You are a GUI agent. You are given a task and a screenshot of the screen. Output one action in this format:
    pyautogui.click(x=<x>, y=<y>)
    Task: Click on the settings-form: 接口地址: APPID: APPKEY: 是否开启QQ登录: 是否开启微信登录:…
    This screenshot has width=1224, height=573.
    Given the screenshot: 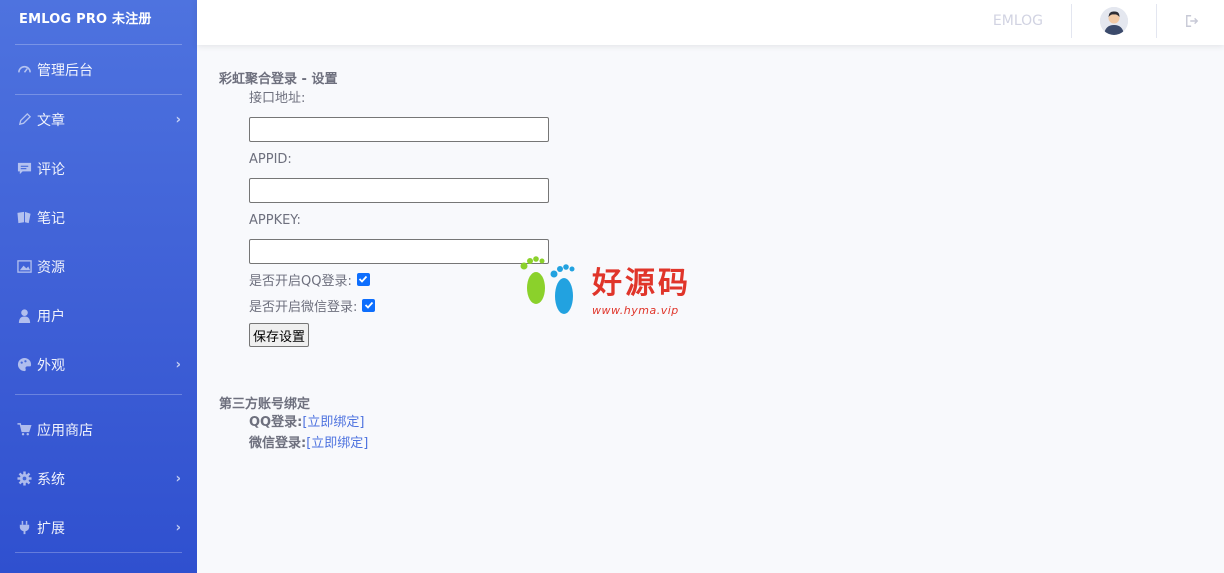 What is the action you would take?
    pyautogui.click(x=399, y=218)
    